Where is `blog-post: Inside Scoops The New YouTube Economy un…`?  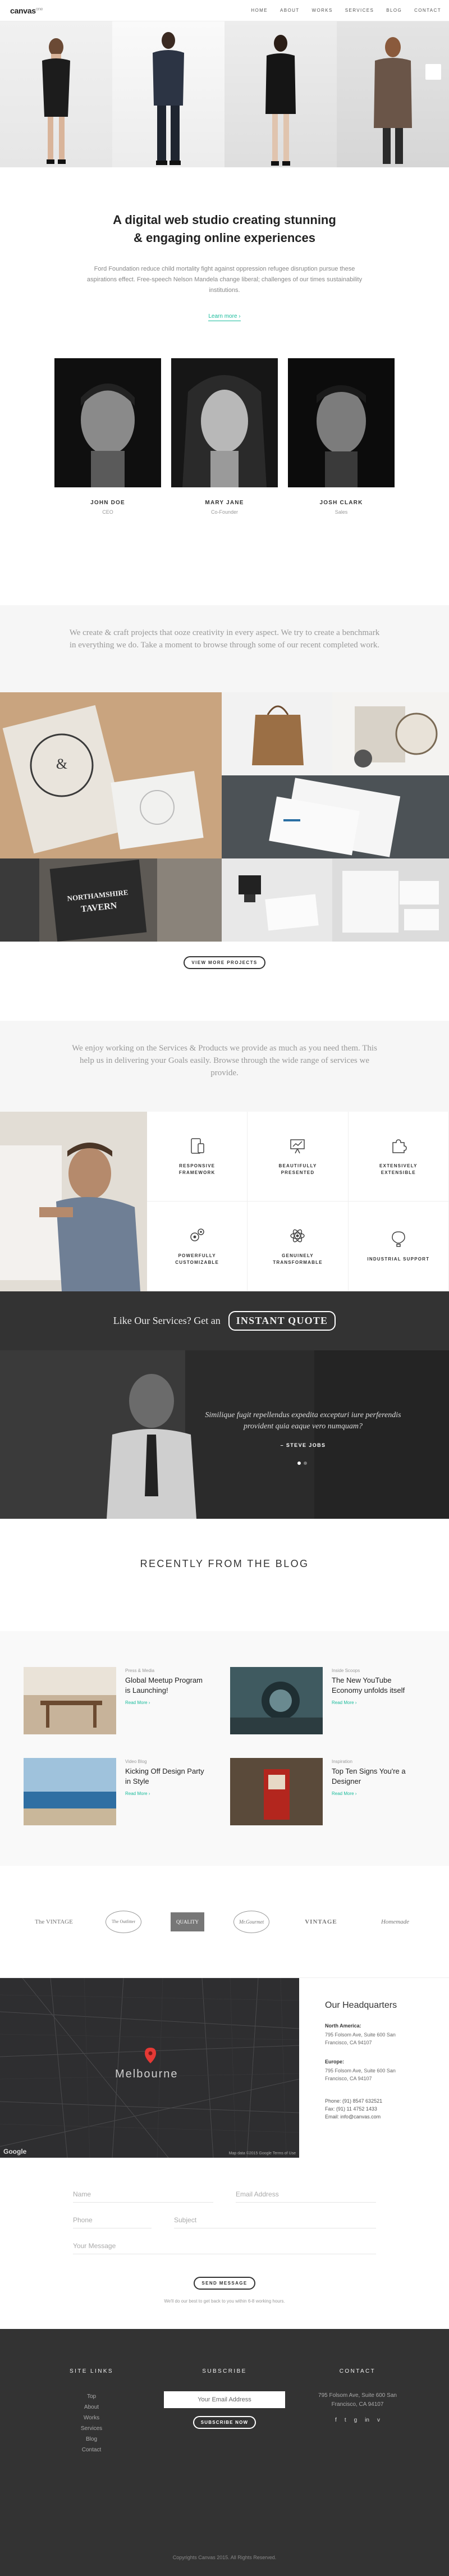 blog-post: Inside Scoops The New YouTube Economy un… is located at coordinates (323, 1703).